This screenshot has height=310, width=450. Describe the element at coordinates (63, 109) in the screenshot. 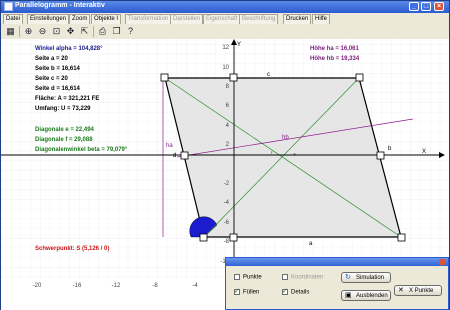

I see `info-umfang: Umfang: U = 73,229` at that location.